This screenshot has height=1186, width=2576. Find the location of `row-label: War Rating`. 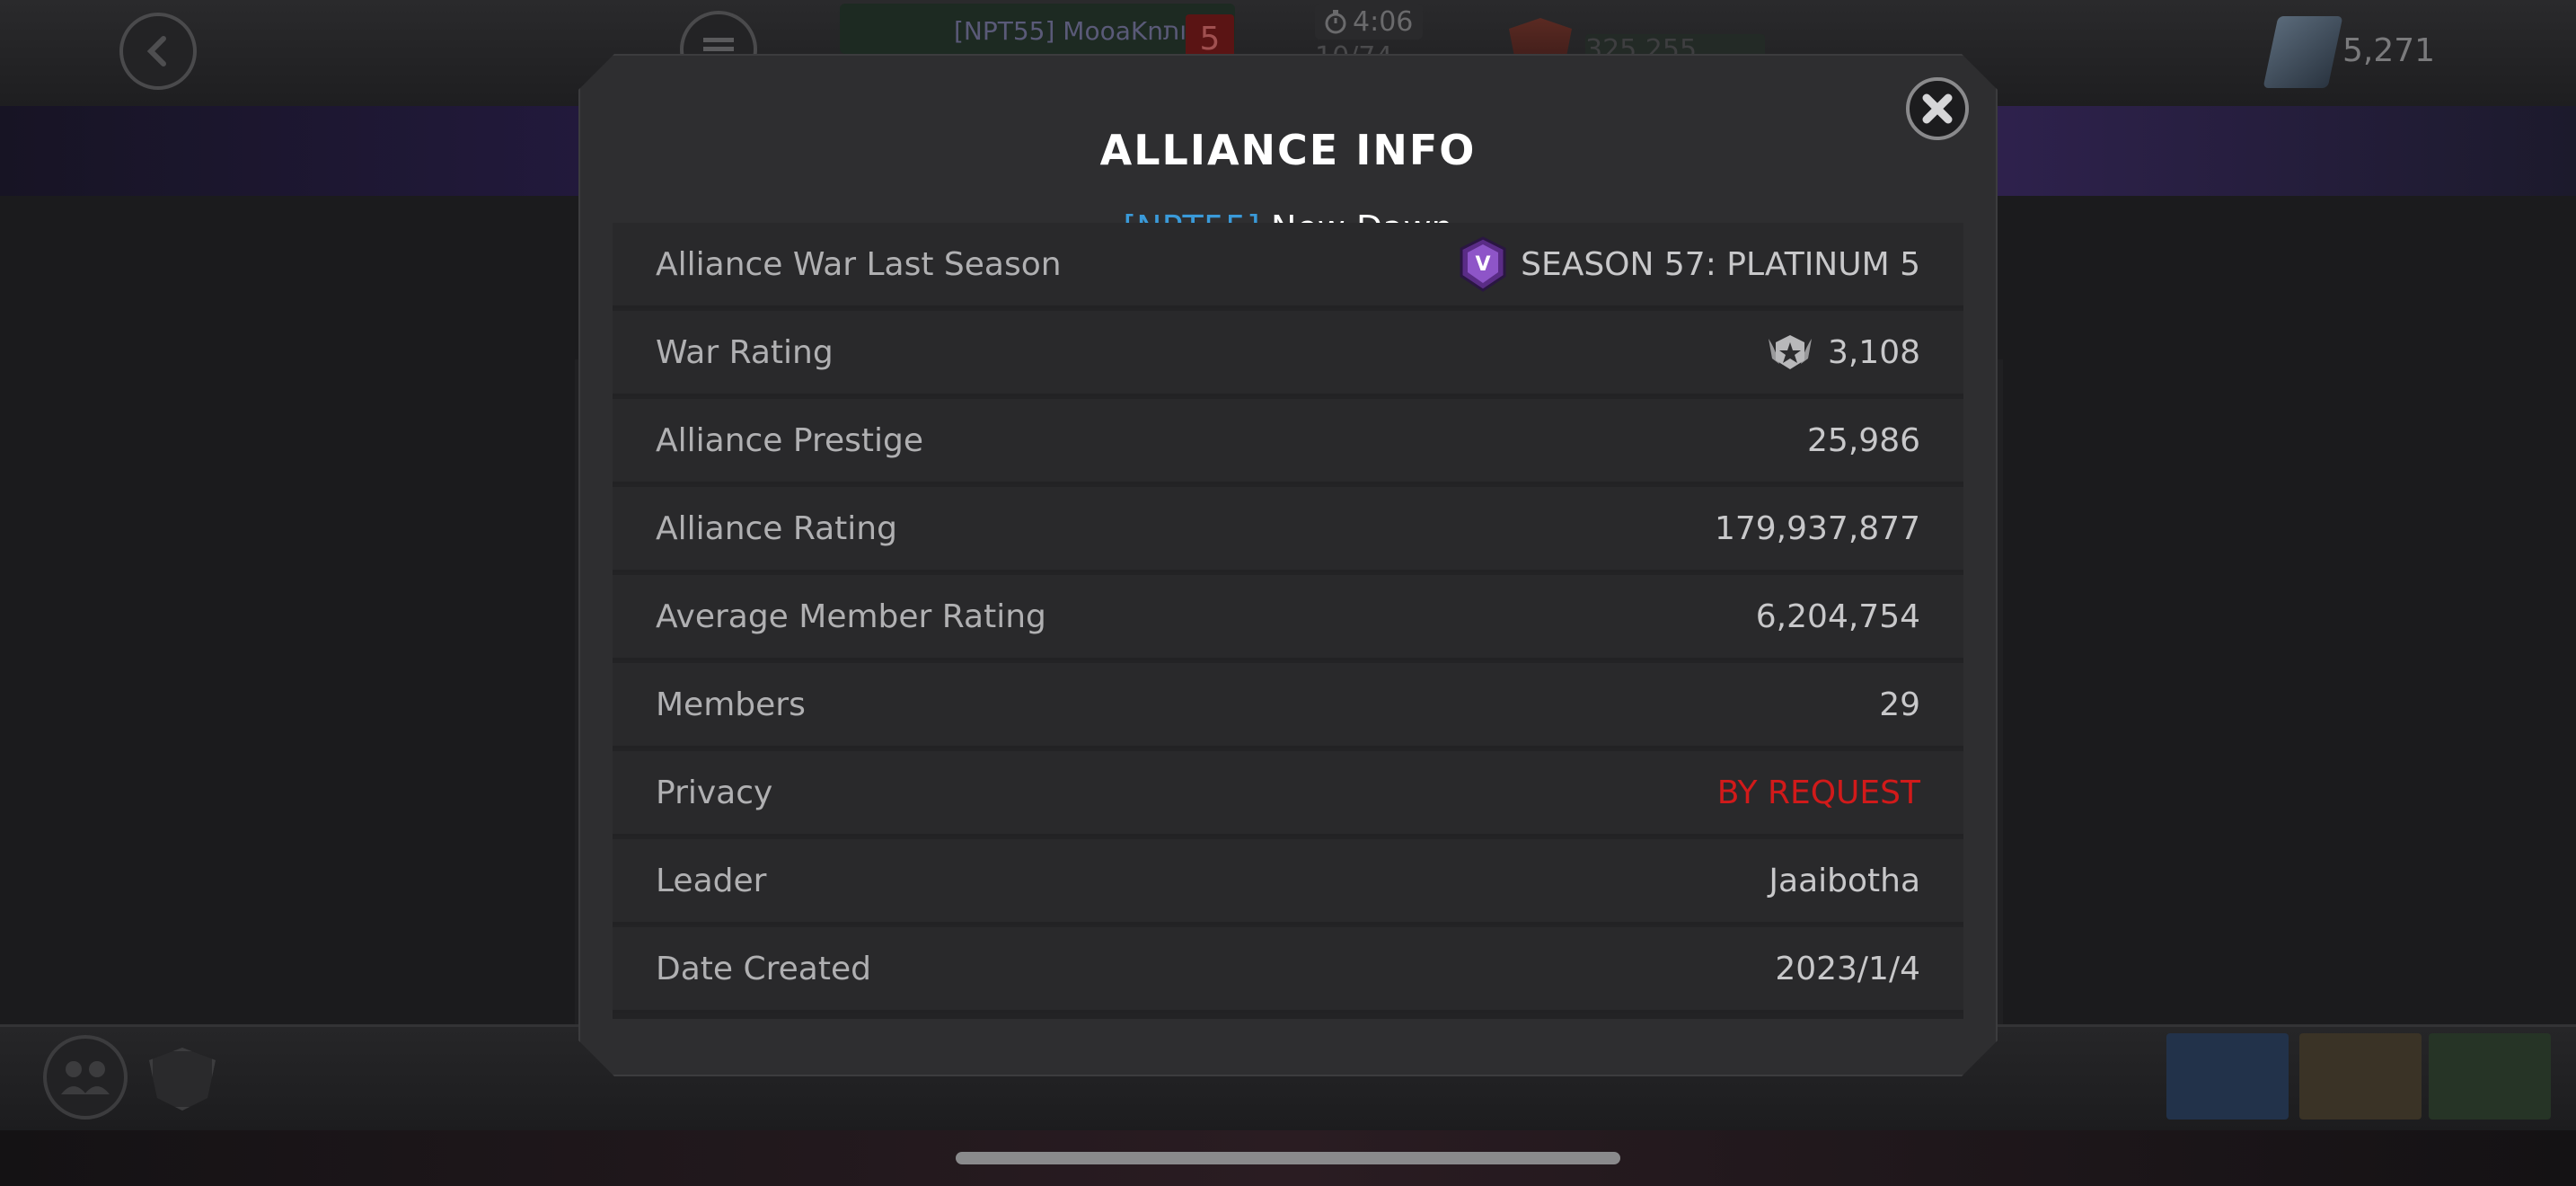

row-label: War Rating is located at coordinates (745, 352).